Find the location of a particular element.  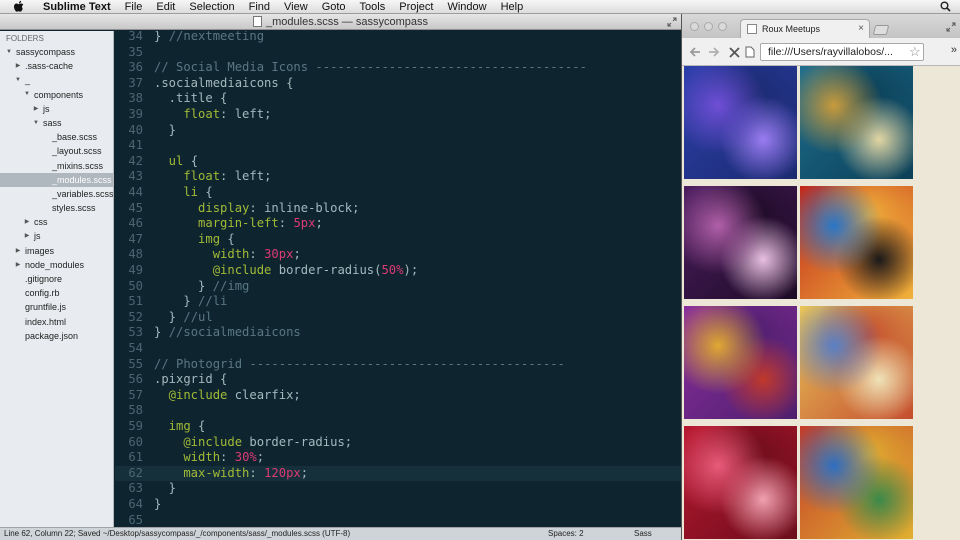

tree-file: _mixins.scss is located at coordinates (56, 166).